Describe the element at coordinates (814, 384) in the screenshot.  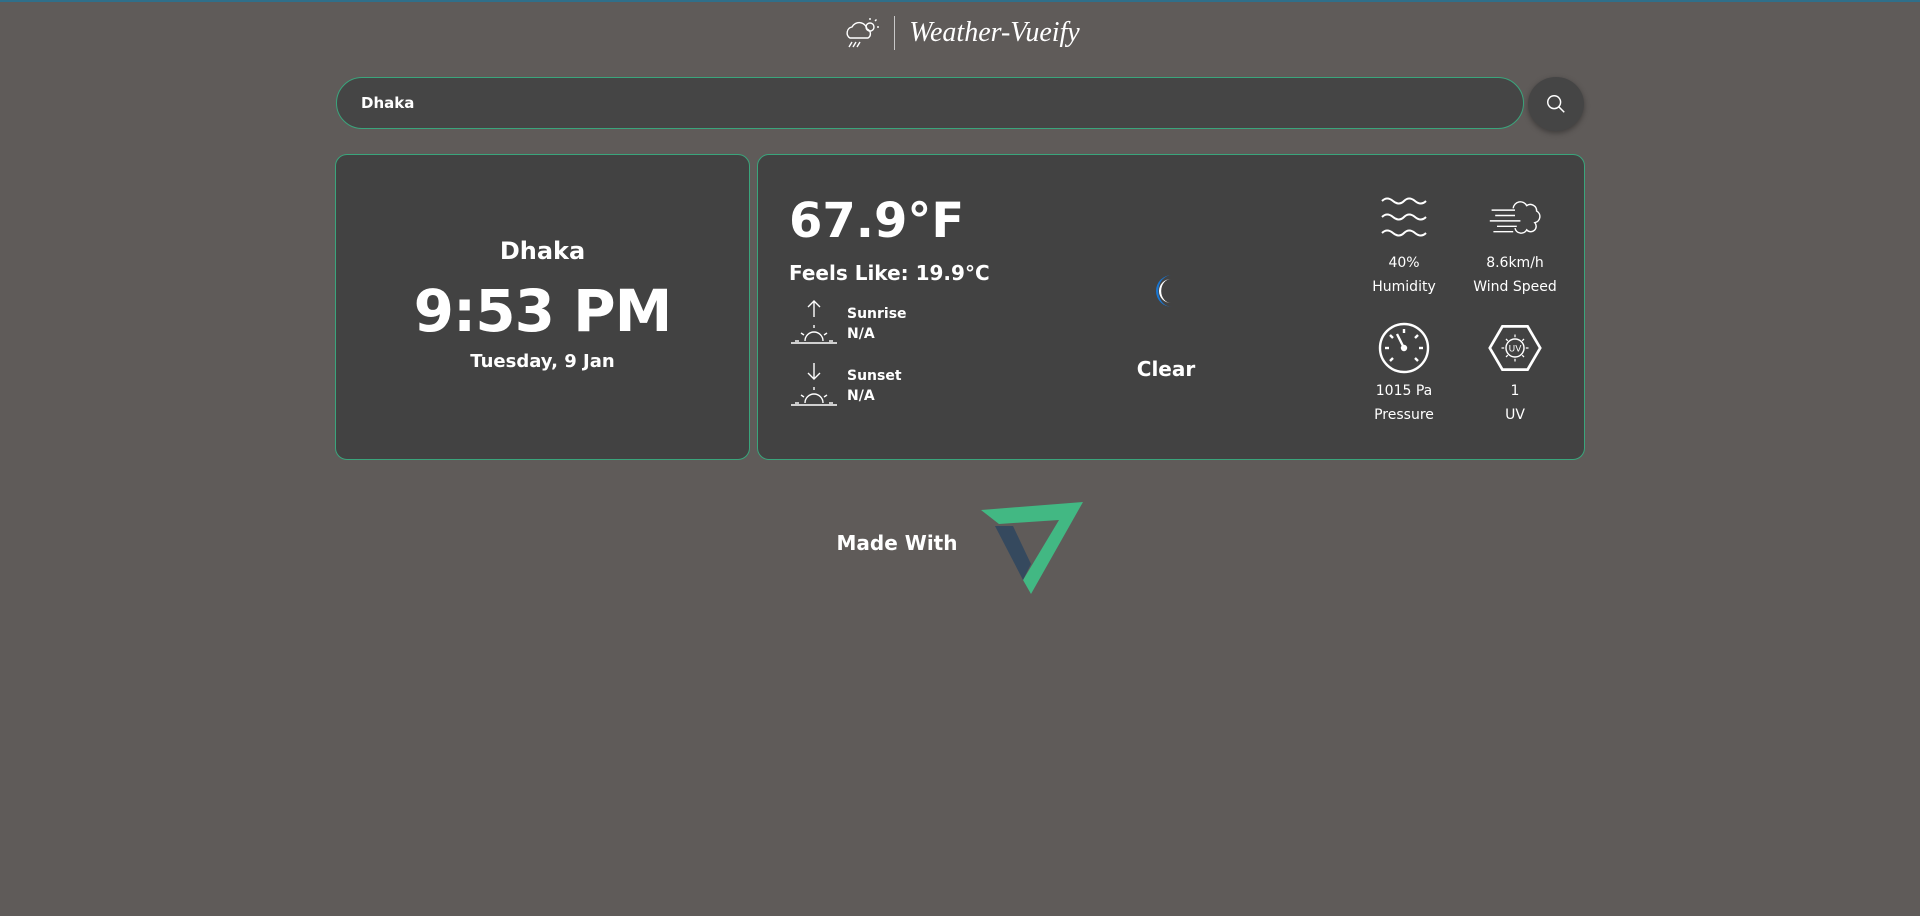
I see `sunset-icon` at that location.